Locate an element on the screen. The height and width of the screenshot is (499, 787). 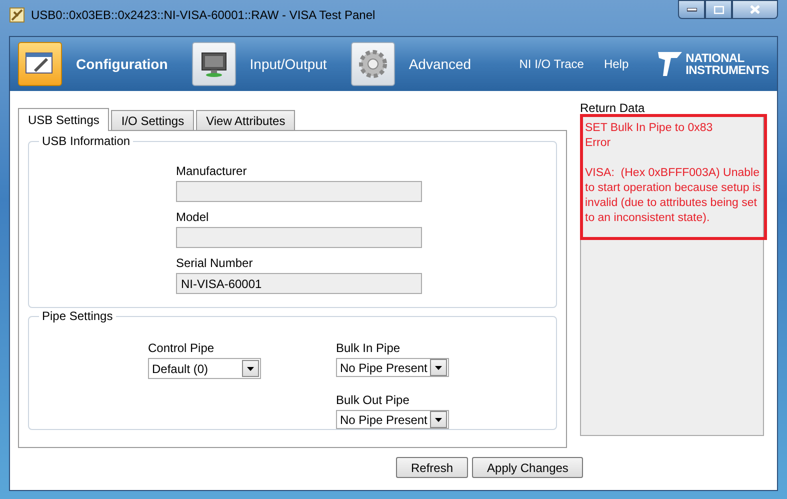
return-message: SET Bulk In Pipe to 0x83 Error is located at coordinates (649, 136).